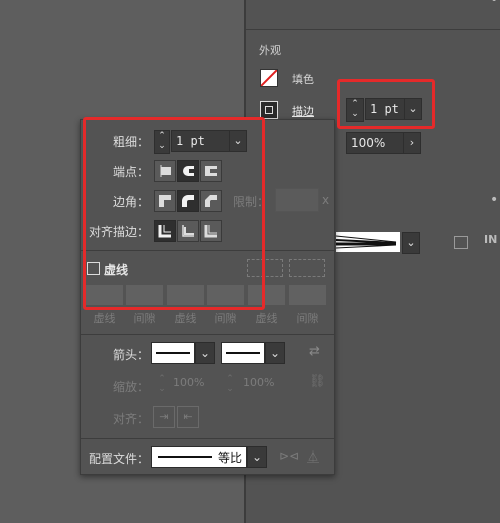 This screenshot has height=523, width=500. I want to click on link-scale-icon: ⛓, so click(317, 381).